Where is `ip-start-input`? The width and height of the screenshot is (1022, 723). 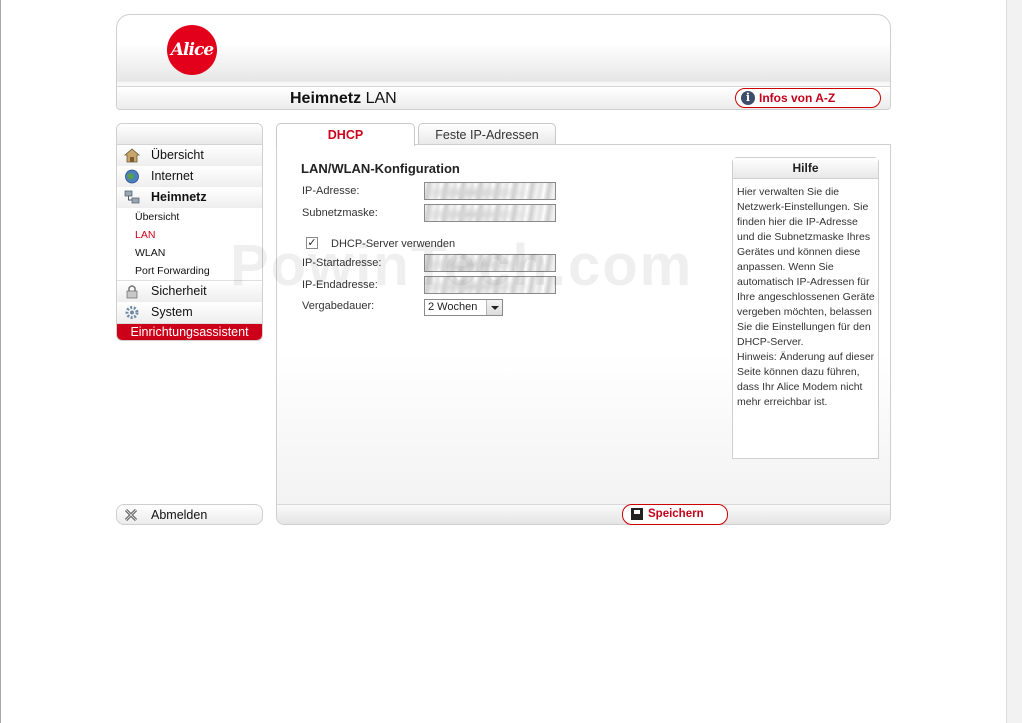
ip-start-input is located at coordinates (490, 263).